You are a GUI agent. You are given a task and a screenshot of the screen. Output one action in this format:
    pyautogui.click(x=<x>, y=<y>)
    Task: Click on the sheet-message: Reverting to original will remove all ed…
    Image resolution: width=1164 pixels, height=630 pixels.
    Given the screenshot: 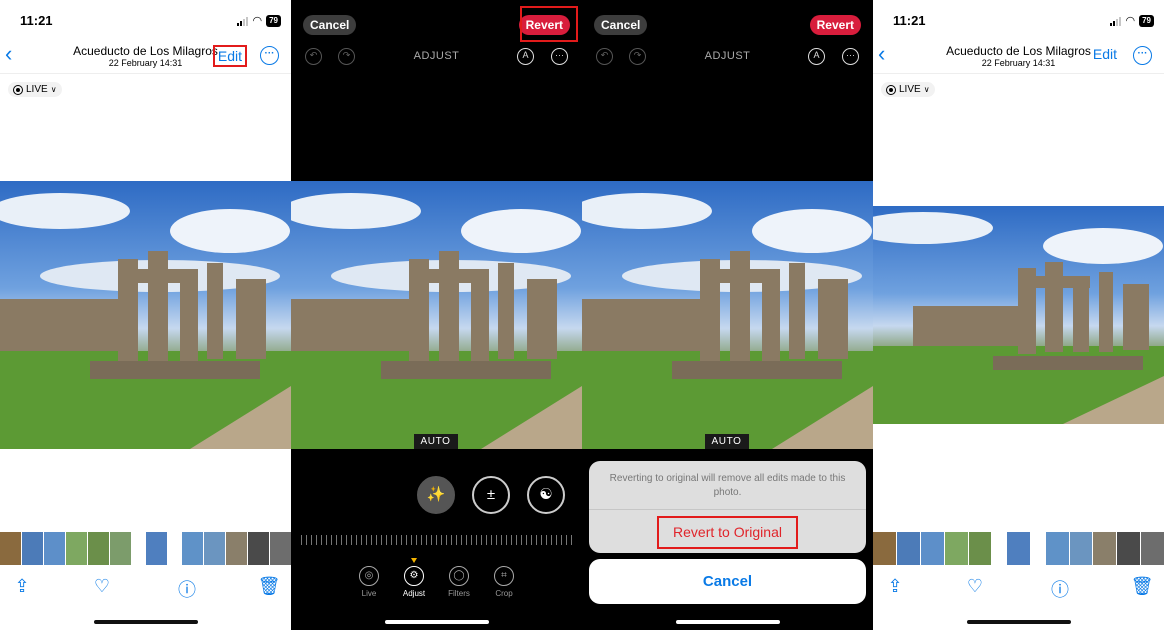 What is the action you would take?
    pyautogui.click(x=727, y=485)
    